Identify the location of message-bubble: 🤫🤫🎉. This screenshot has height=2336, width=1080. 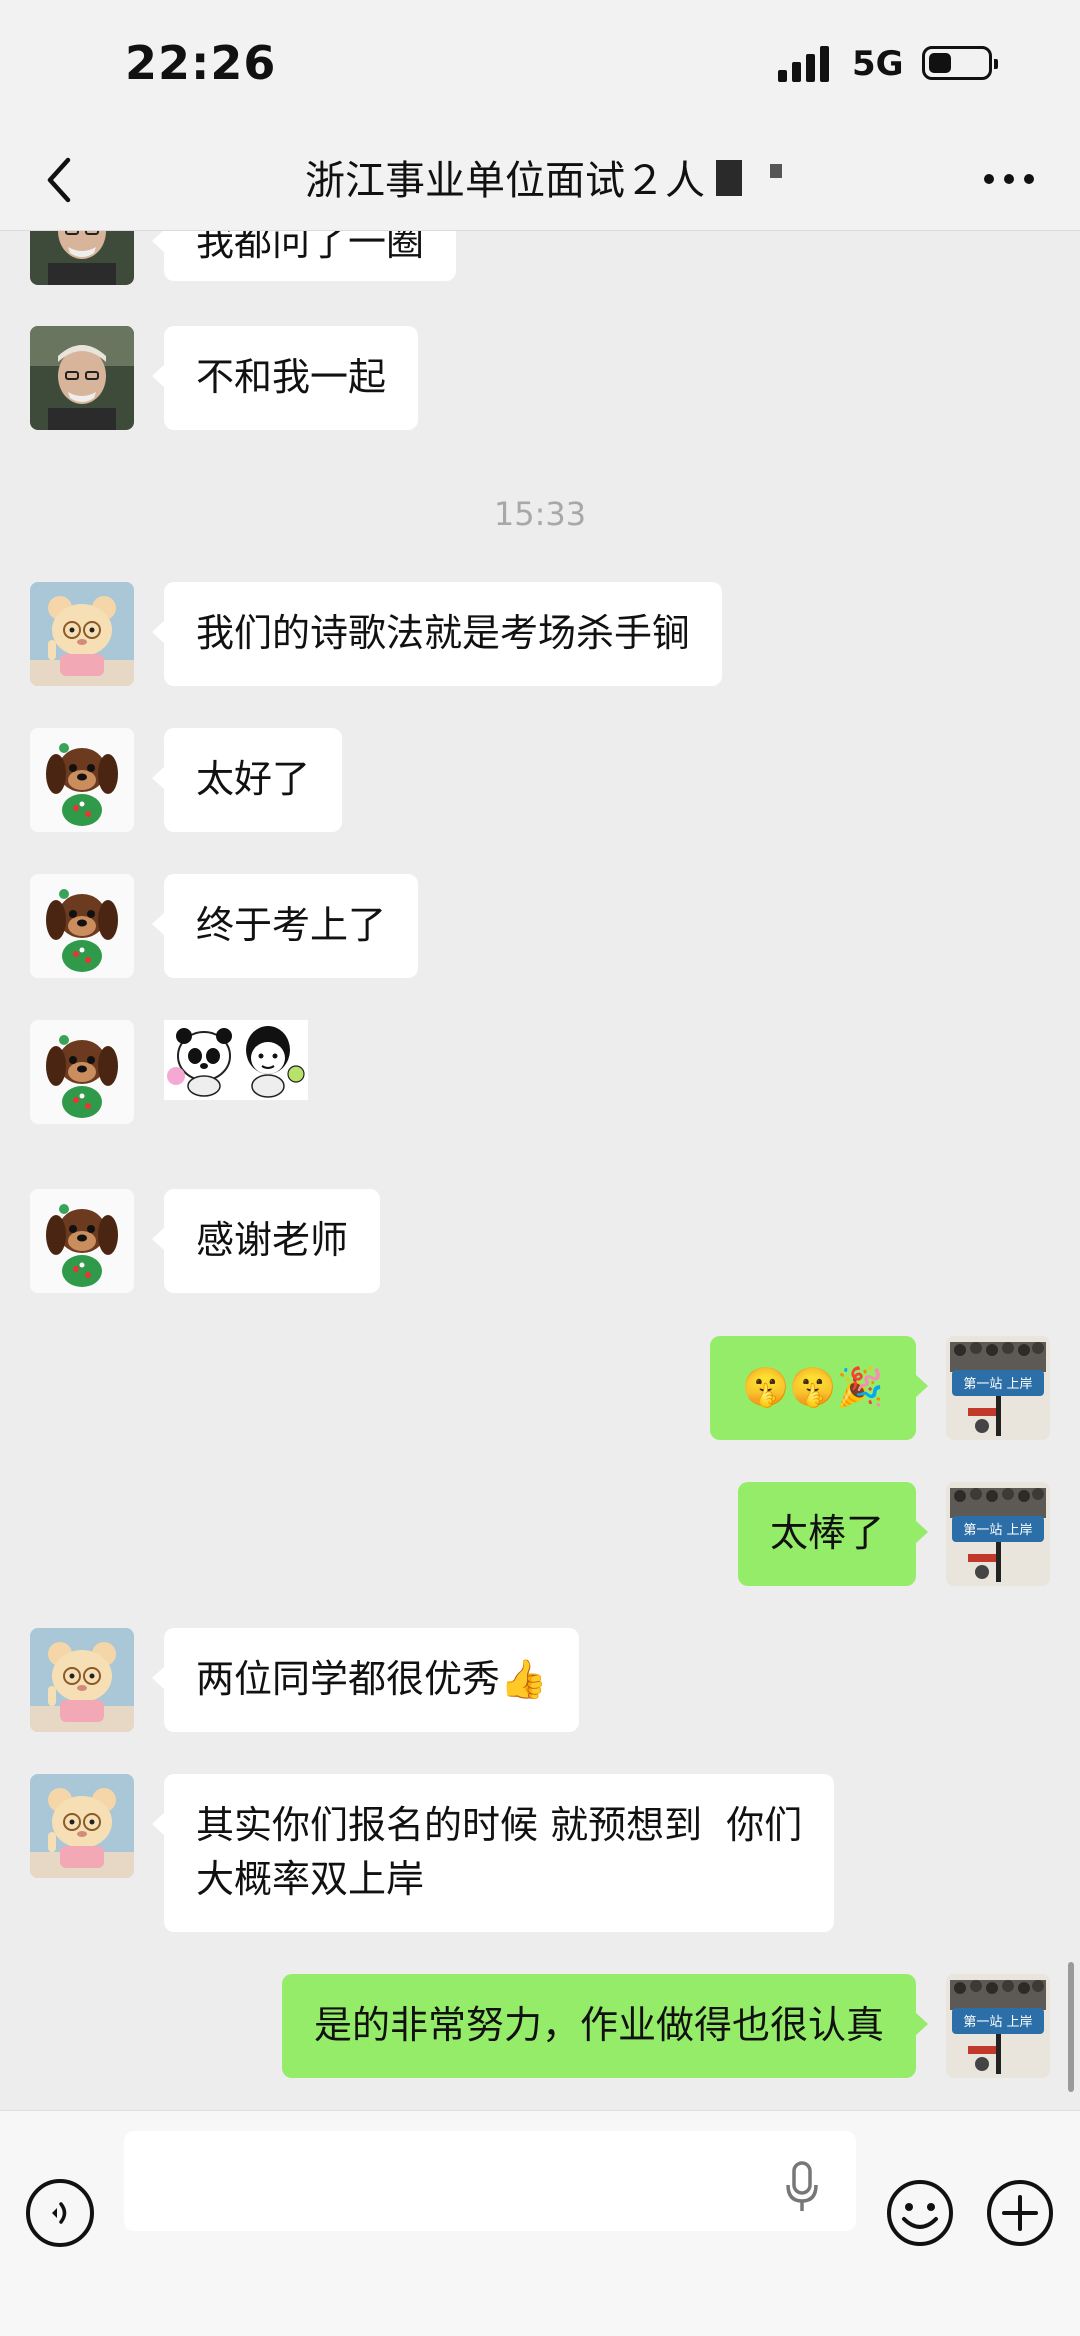
(819, 1388).